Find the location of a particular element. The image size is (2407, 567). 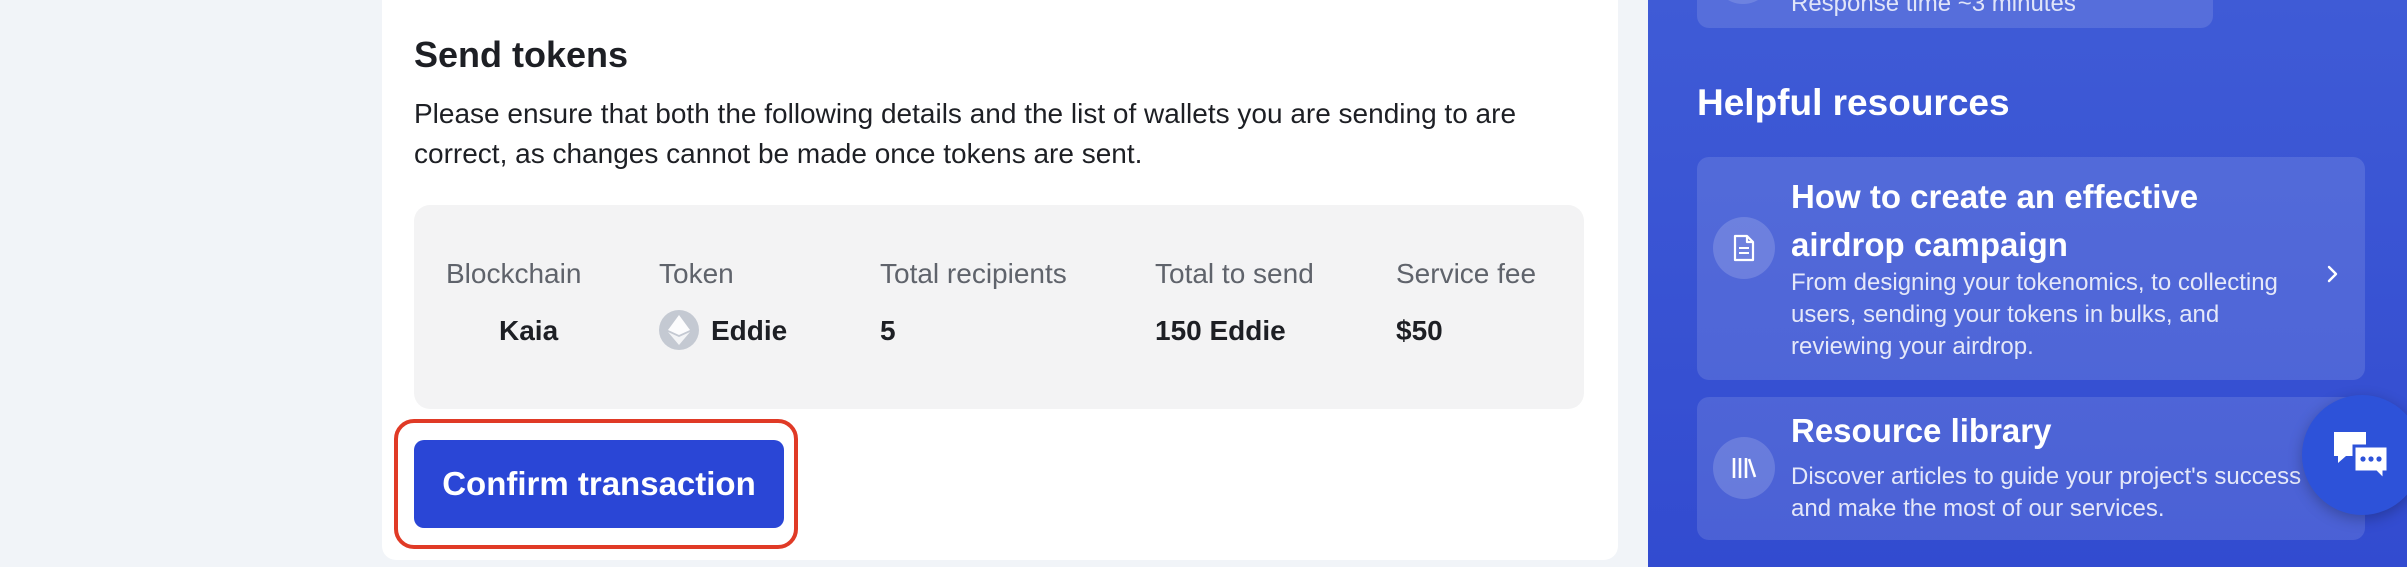

support-tile: Response time ~3 minutes is located at coordinates (1955, 14).